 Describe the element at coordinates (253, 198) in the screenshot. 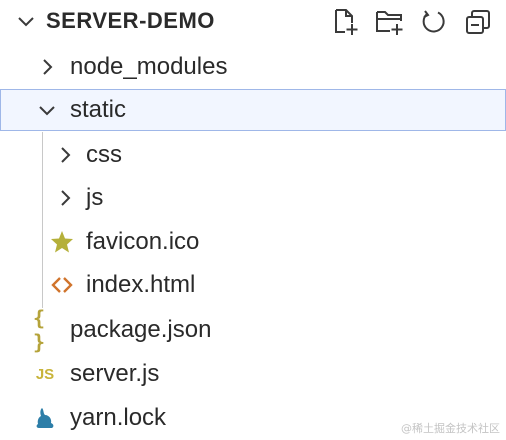

I see `tree-item-js: js` at that location.